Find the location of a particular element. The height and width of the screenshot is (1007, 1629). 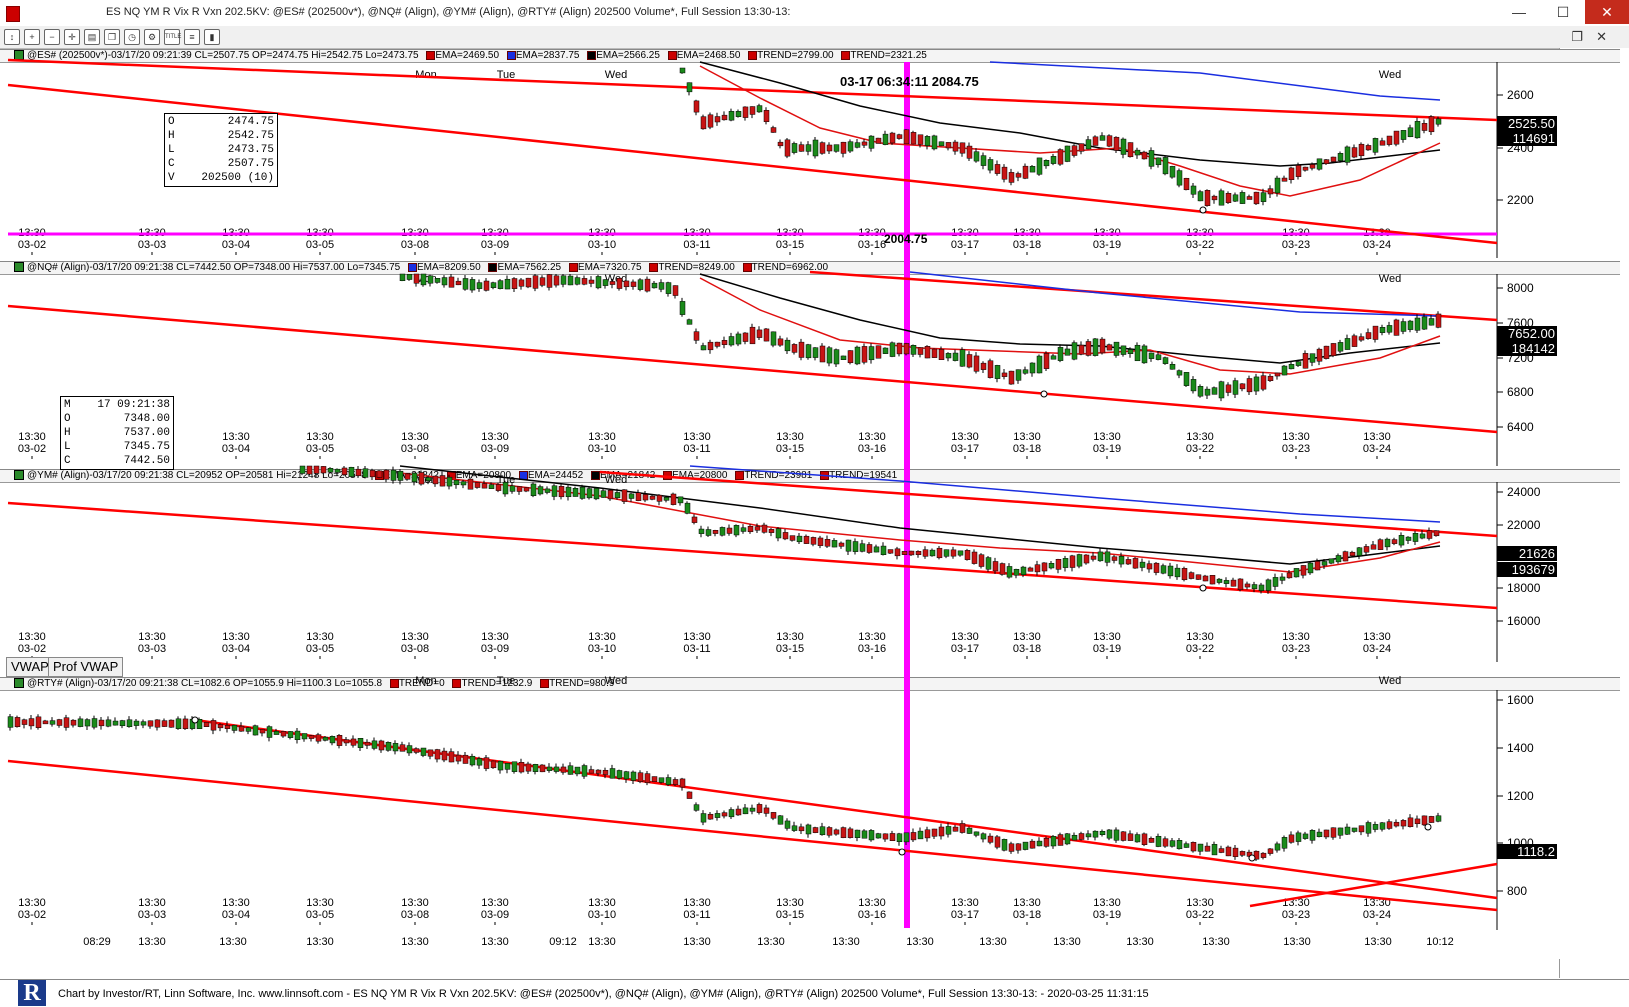

mdi-close-button: ✕ is located at coordinates (1601, 37).